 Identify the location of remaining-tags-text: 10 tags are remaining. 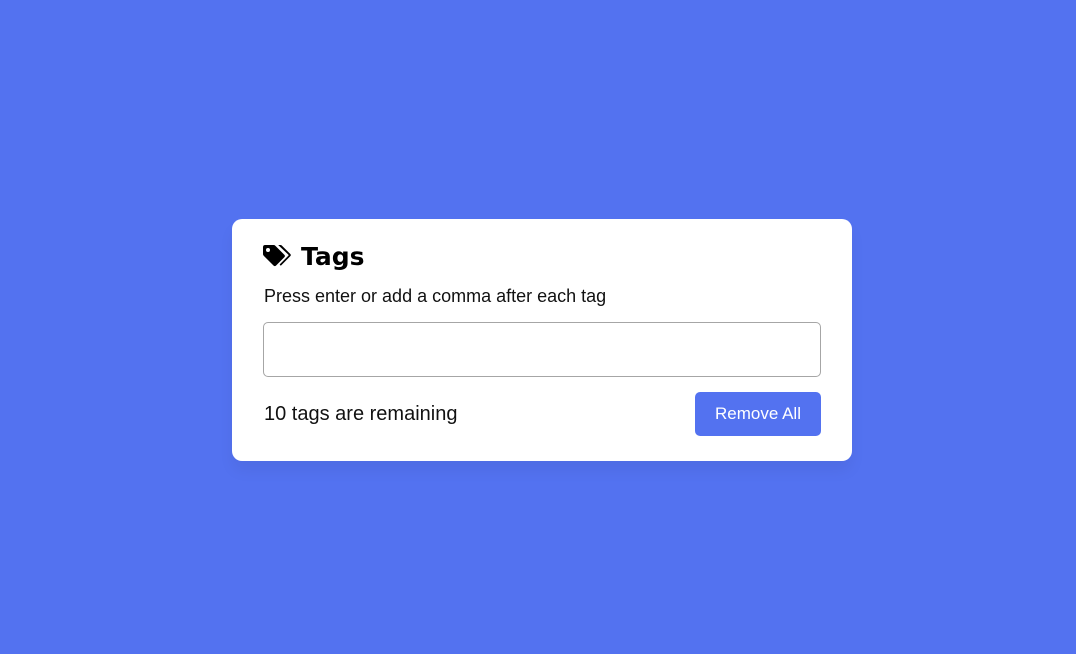
(361, 414).